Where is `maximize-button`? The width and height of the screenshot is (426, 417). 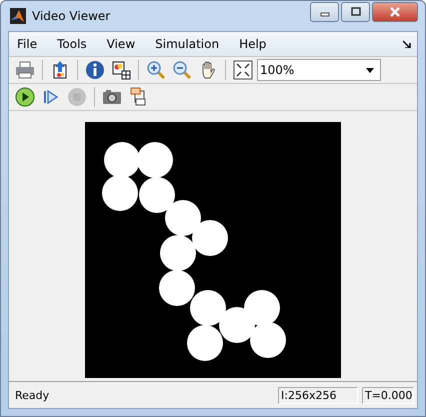 maximize-button is located at coordinates (355, 12).